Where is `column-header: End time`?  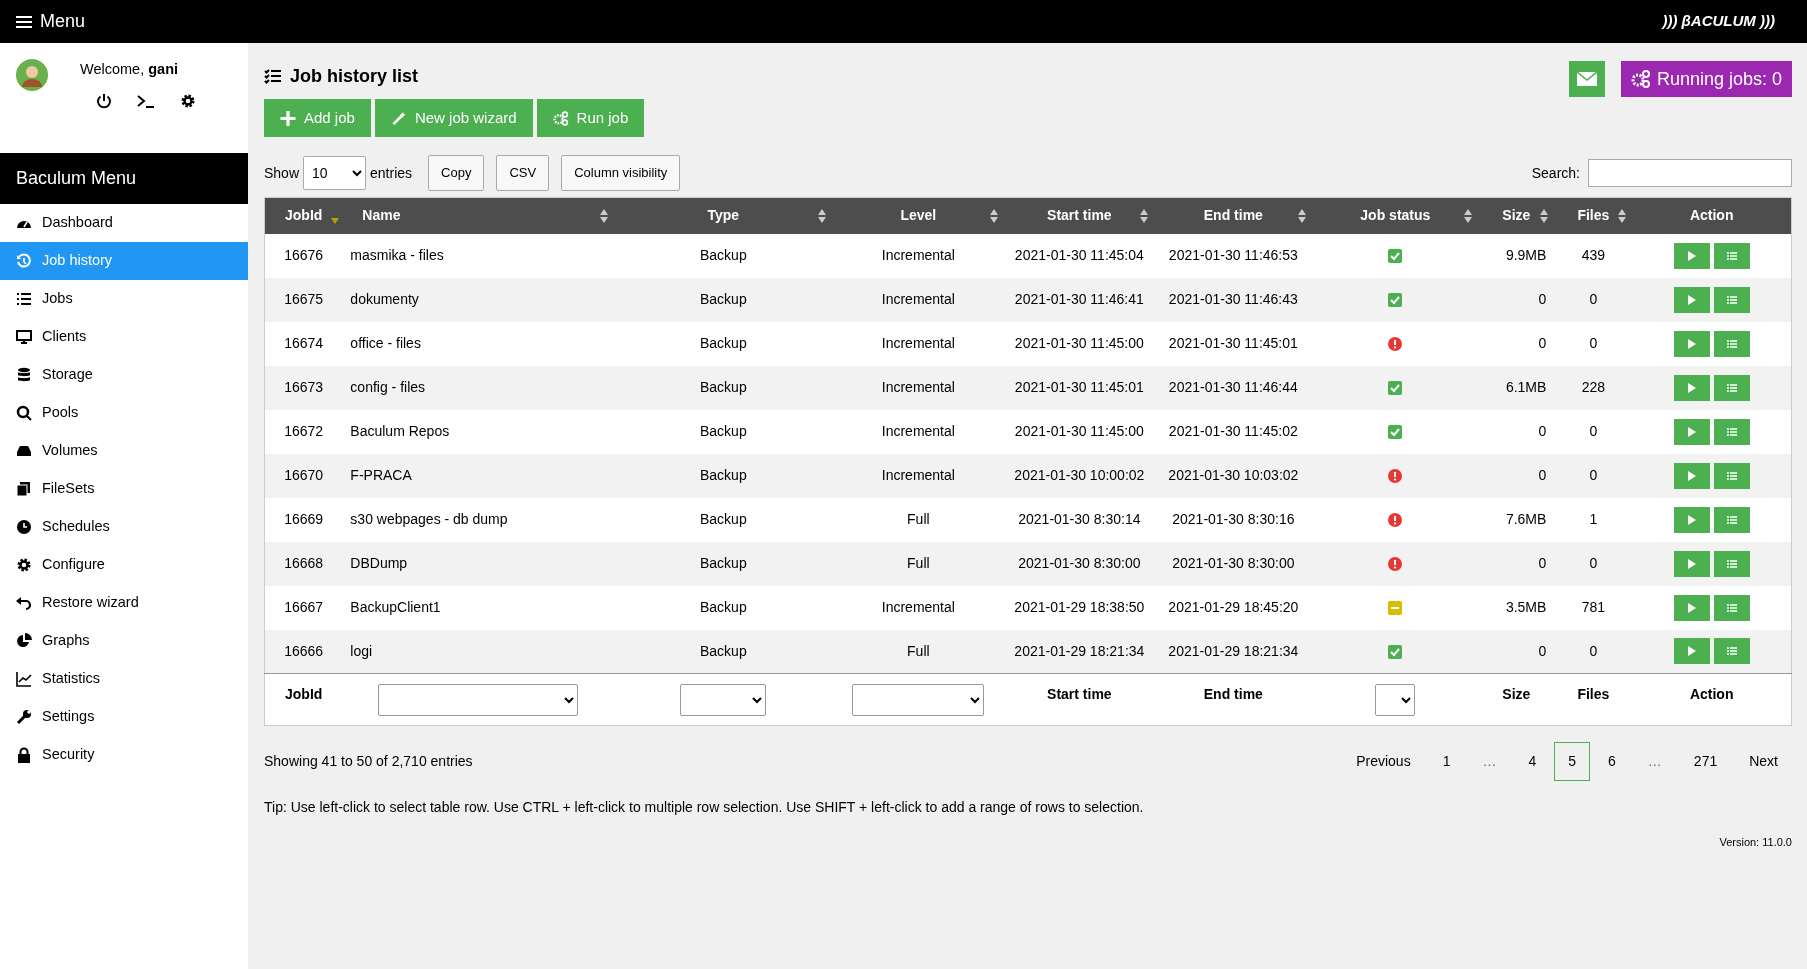
column-header: End time is located at coordinates (1233, 215).